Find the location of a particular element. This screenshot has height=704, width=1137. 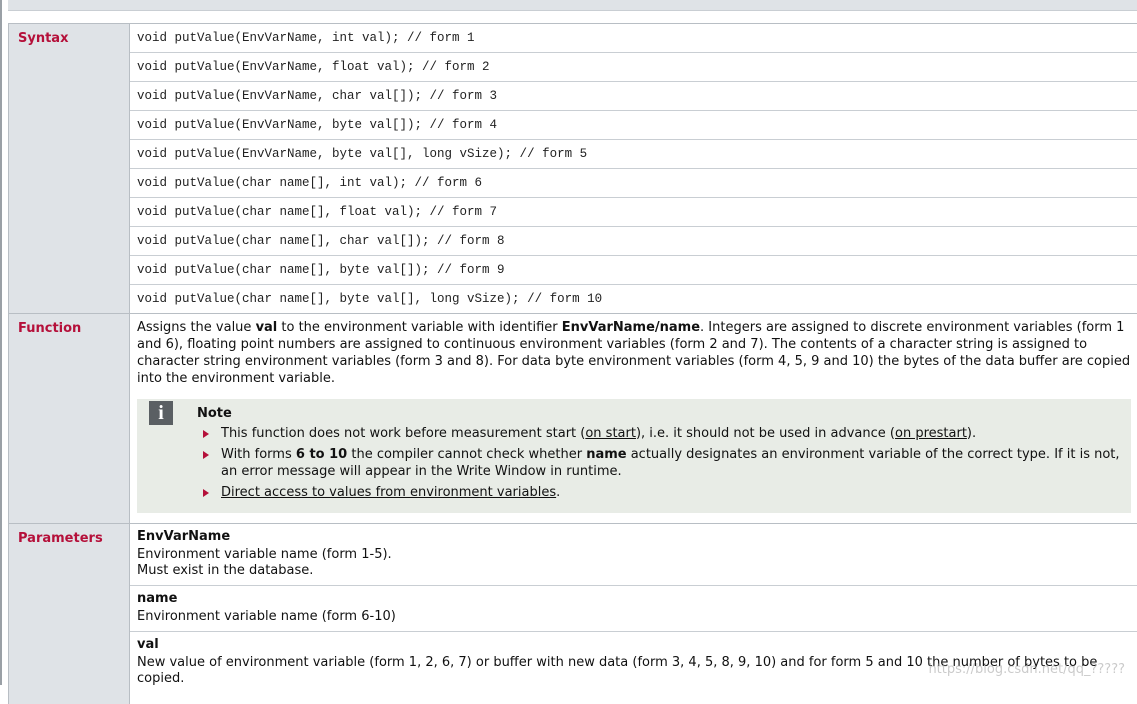

top-header-bar is located at coordinates (572, 5).